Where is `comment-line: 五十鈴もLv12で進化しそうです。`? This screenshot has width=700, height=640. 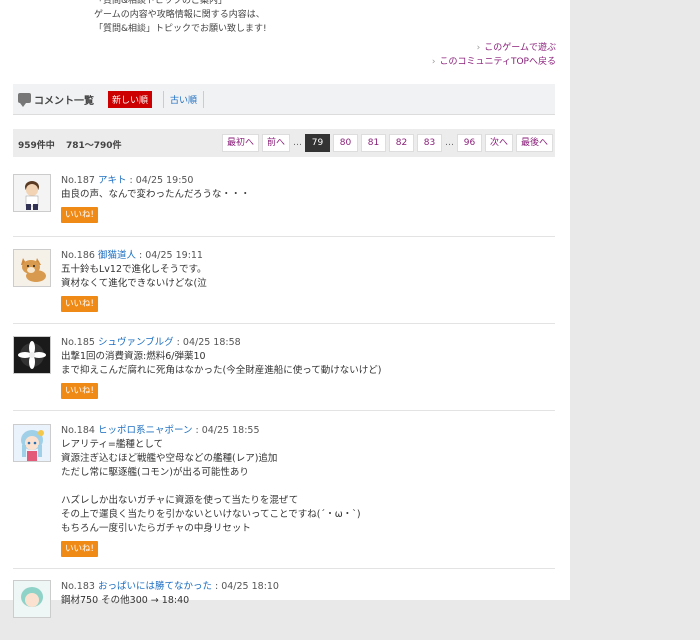 comment-line: 五十鈴もLv12で進化しそうです。 is located at coordinates (134, 269).